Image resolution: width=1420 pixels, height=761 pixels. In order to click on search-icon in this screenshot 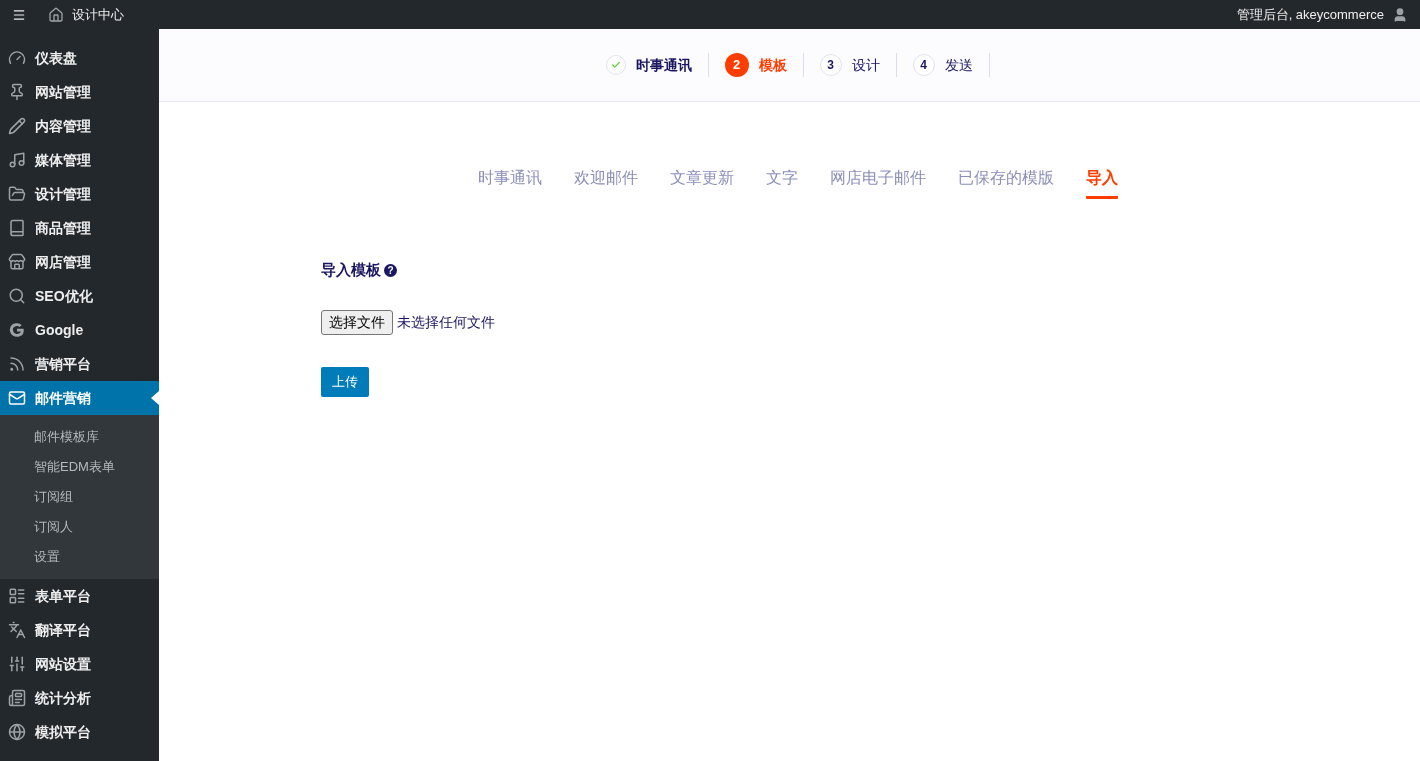, I will do `click(17, 296)`.